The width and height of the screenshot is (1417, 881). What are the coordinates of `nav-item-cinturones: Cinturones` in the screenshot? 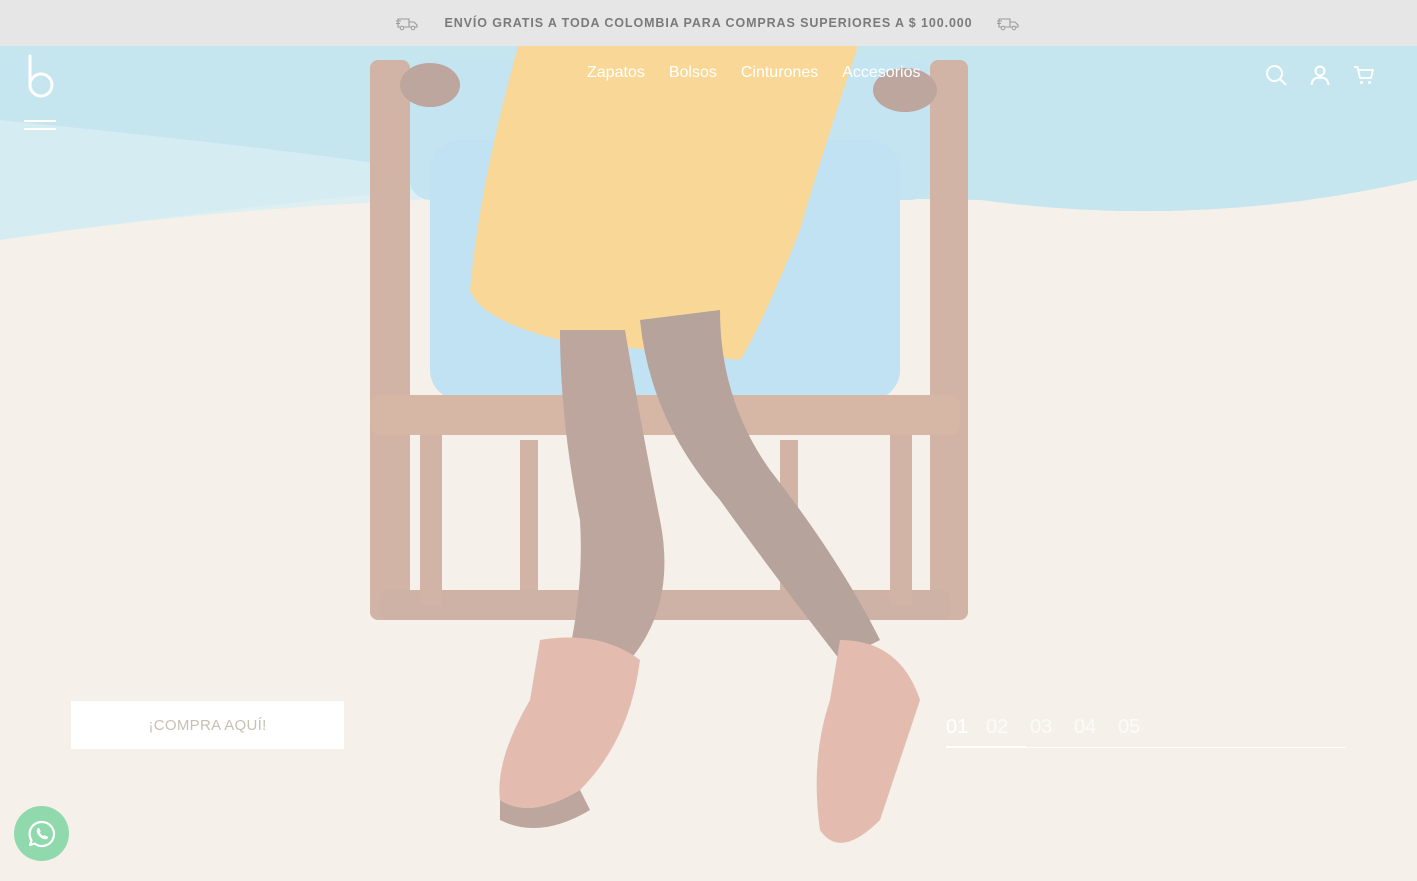 It's located at (779, 73).